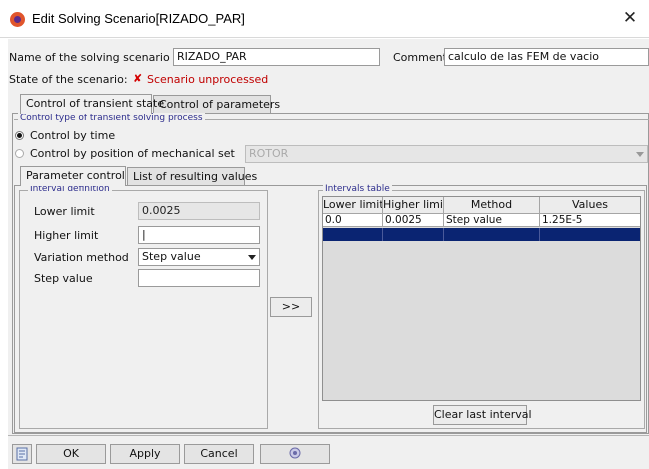  What do you see at coordinates (276, 57) in the screenshot?
I see `scenario-name-input: RIZADO_PAR` at bounding box center [276, 57].